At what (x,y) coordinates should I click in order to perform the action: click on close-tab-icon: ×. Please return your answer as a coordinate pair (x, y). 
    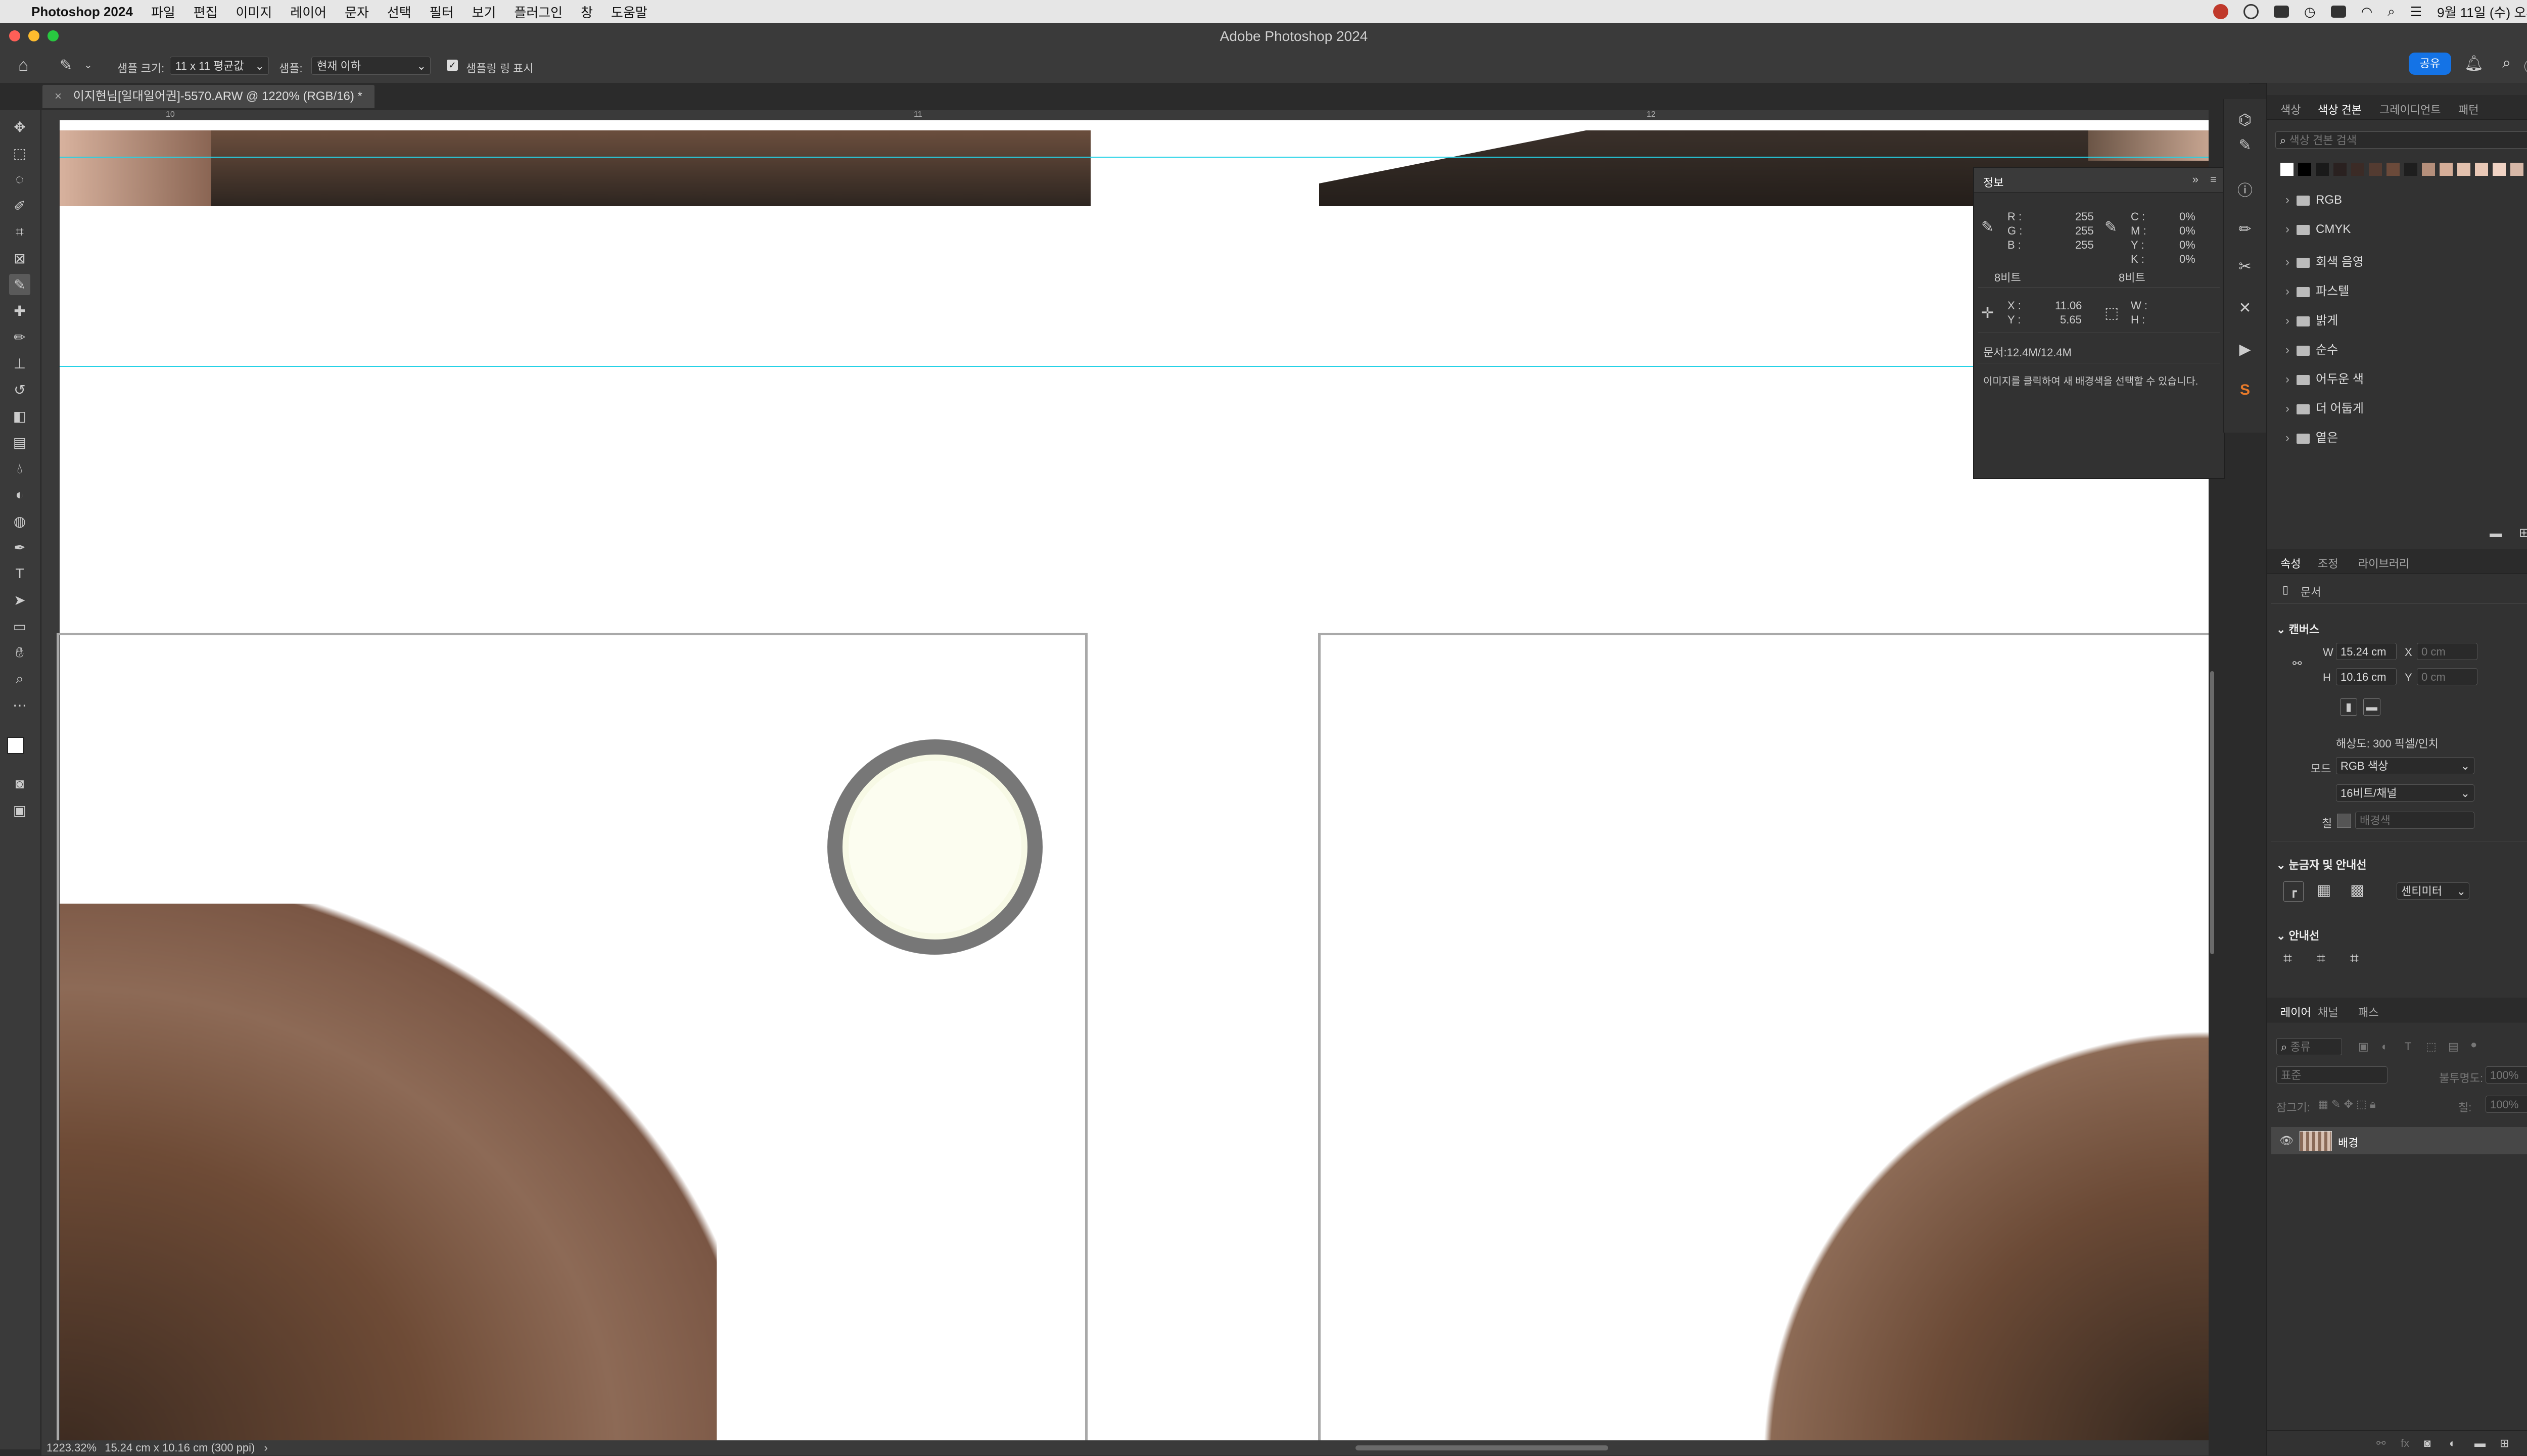
    Looking at the image, I should click on (58, 96).